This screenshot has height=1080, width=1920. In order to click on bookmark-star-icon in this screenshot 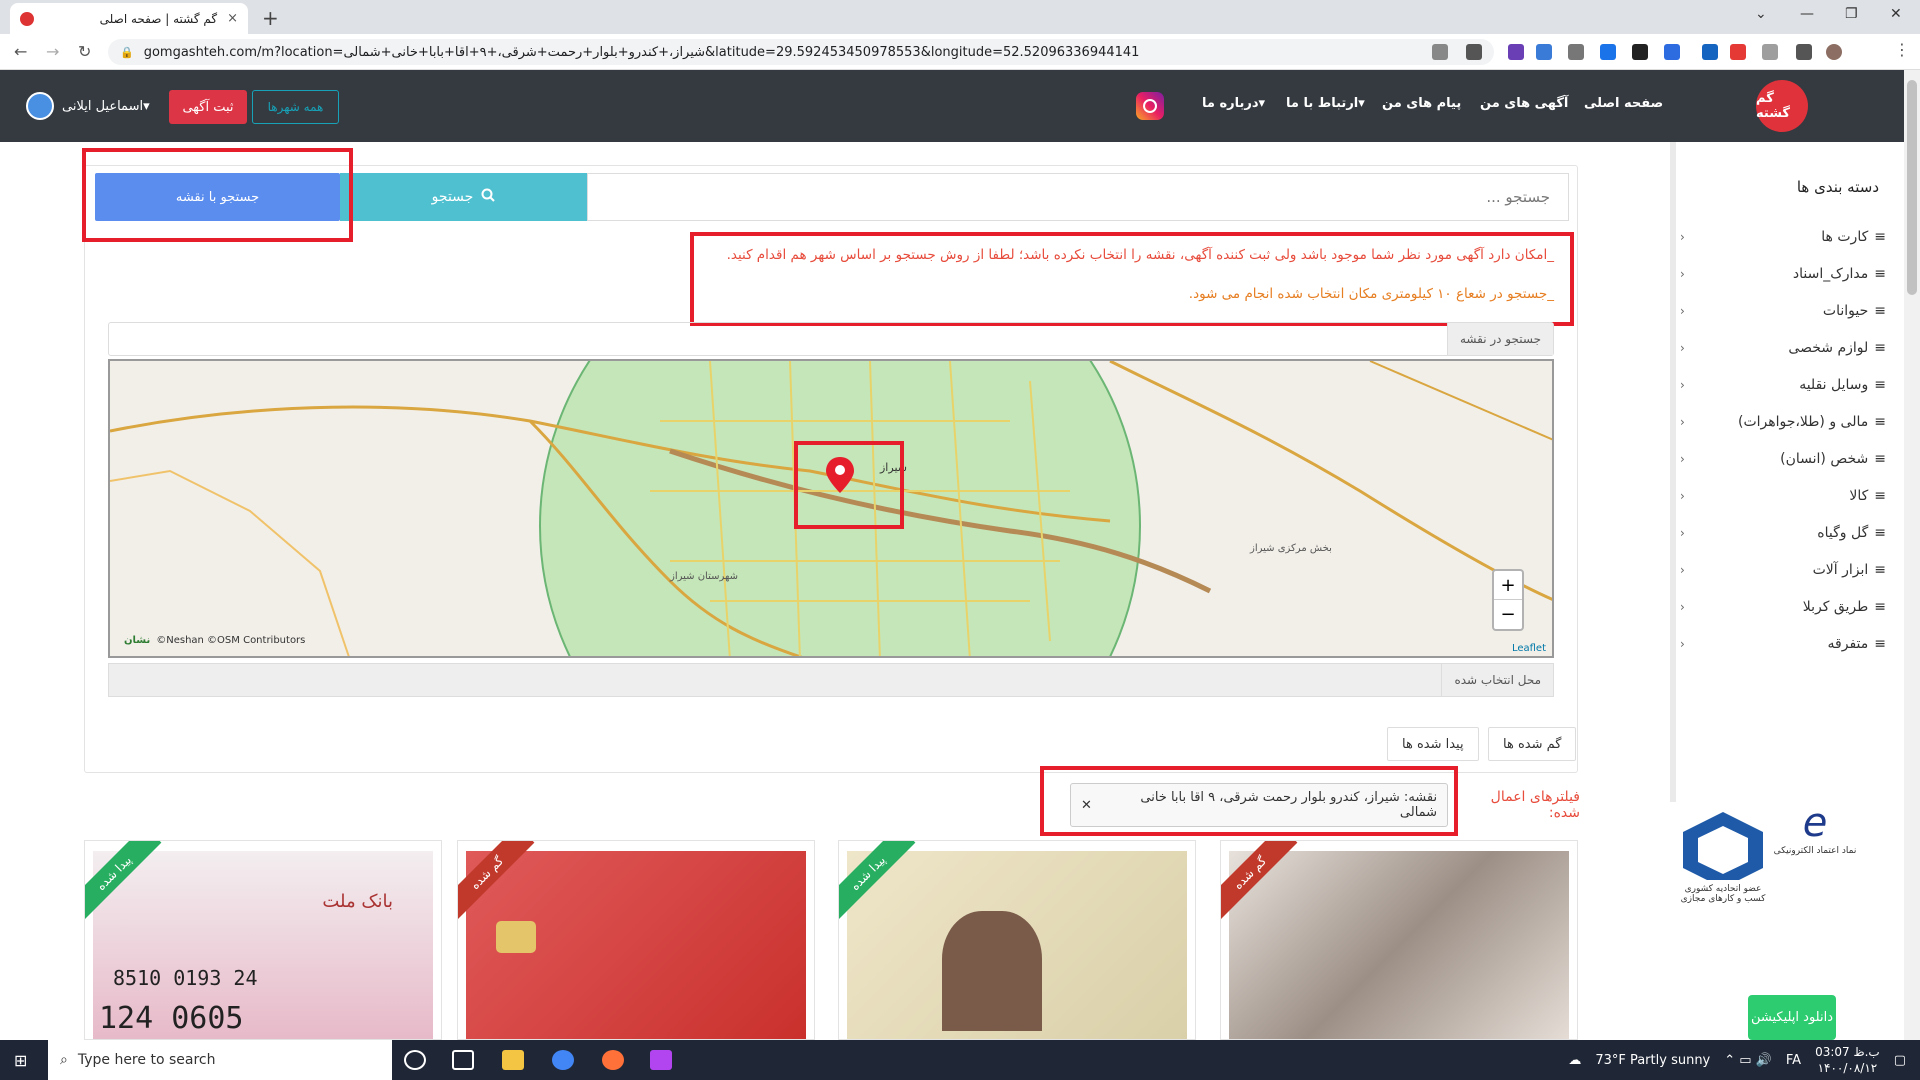, I will do `click(1474, 52)`.